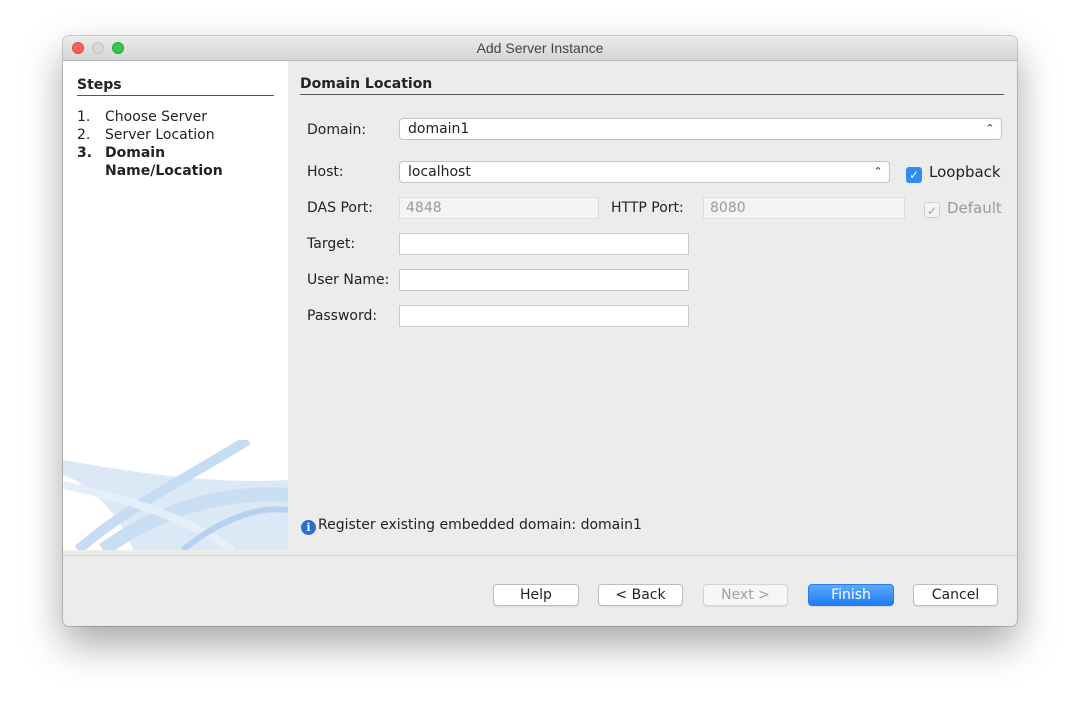  What do you see at coordinates (164, 162) in the screenshot?
I see `step-label: Domain Name/Location` at bounding box center [164, 162].